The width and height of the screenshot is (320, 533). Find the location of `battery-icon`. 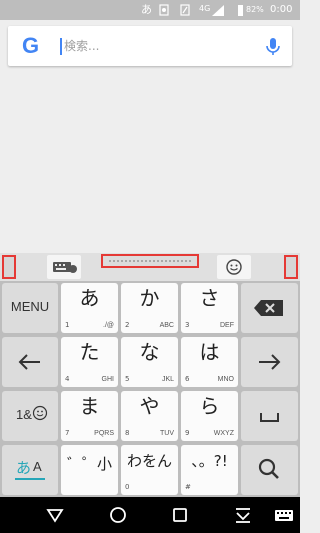

battery-icon is located at coordinates (240, 10).